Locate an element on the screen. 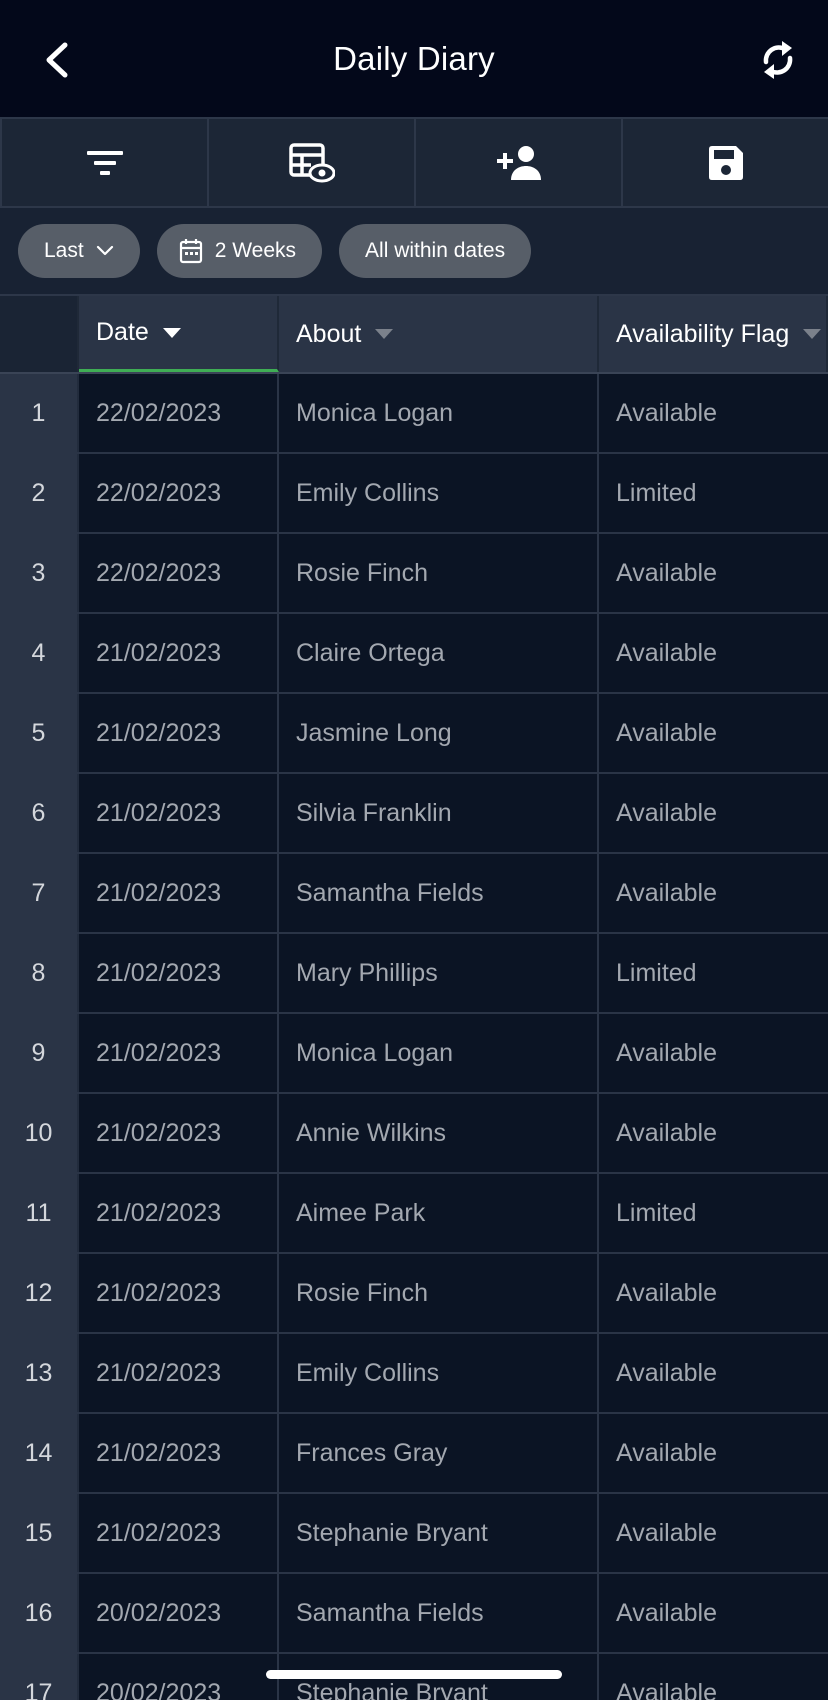  table-row: 12 21/02/2023 Rosie Finch Available is located at coordinates (414, 1294).